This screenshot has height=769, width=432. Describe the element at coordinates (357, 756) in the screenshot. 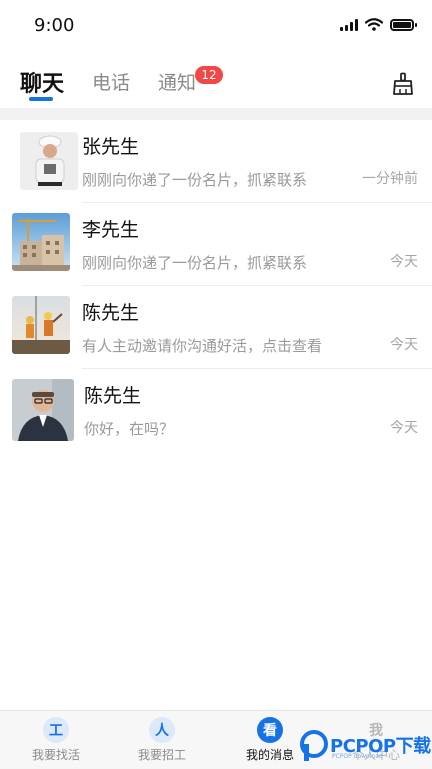

I see `watermark-subtitle: PCPOP download` at that location.